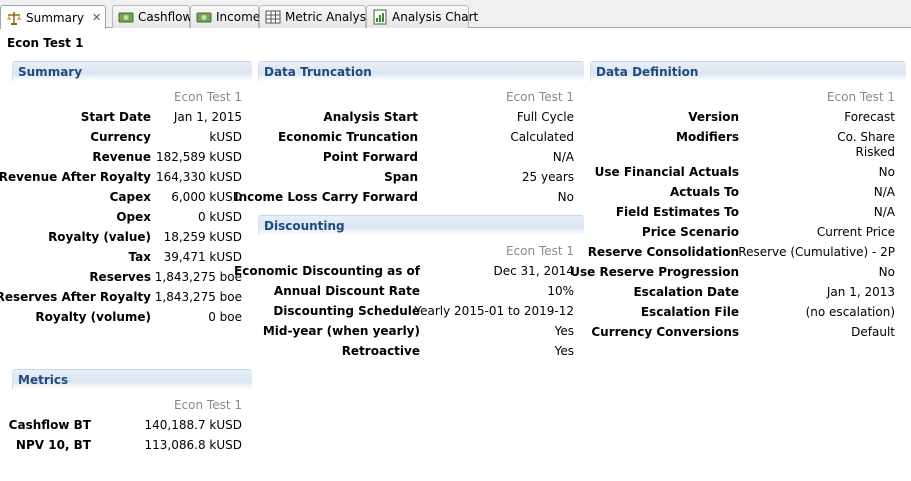  What do you see at coordinates (748, 71) in the screenshot?
I see `data-definition-section-header: Data Definition` at bounding box center [748, 71].